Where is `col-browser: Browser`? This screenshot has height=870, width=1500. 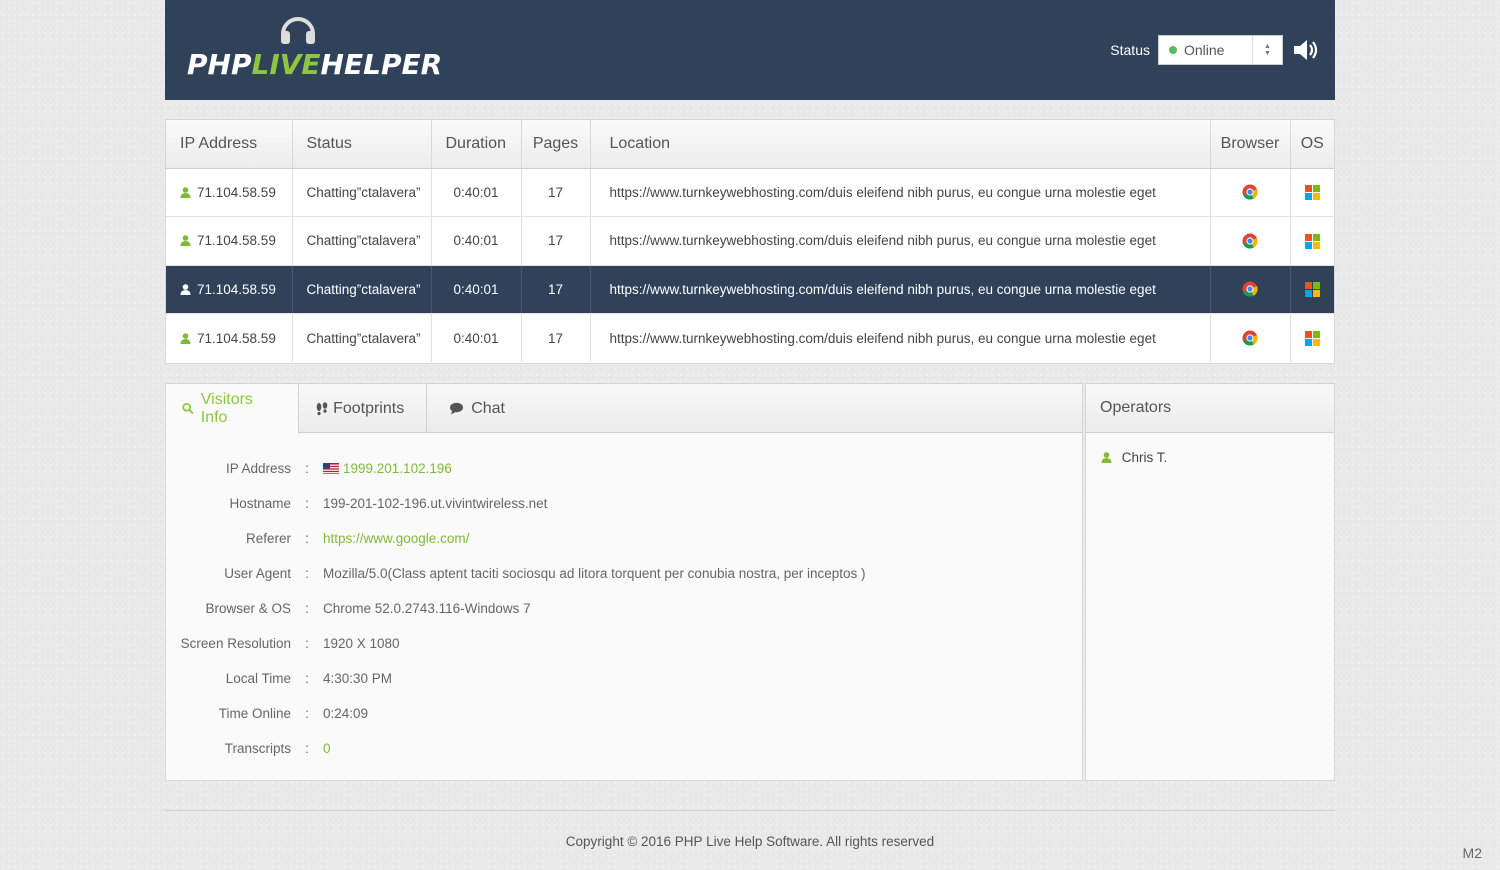 col-browser: Browser is located at coordinates (1250, 144).